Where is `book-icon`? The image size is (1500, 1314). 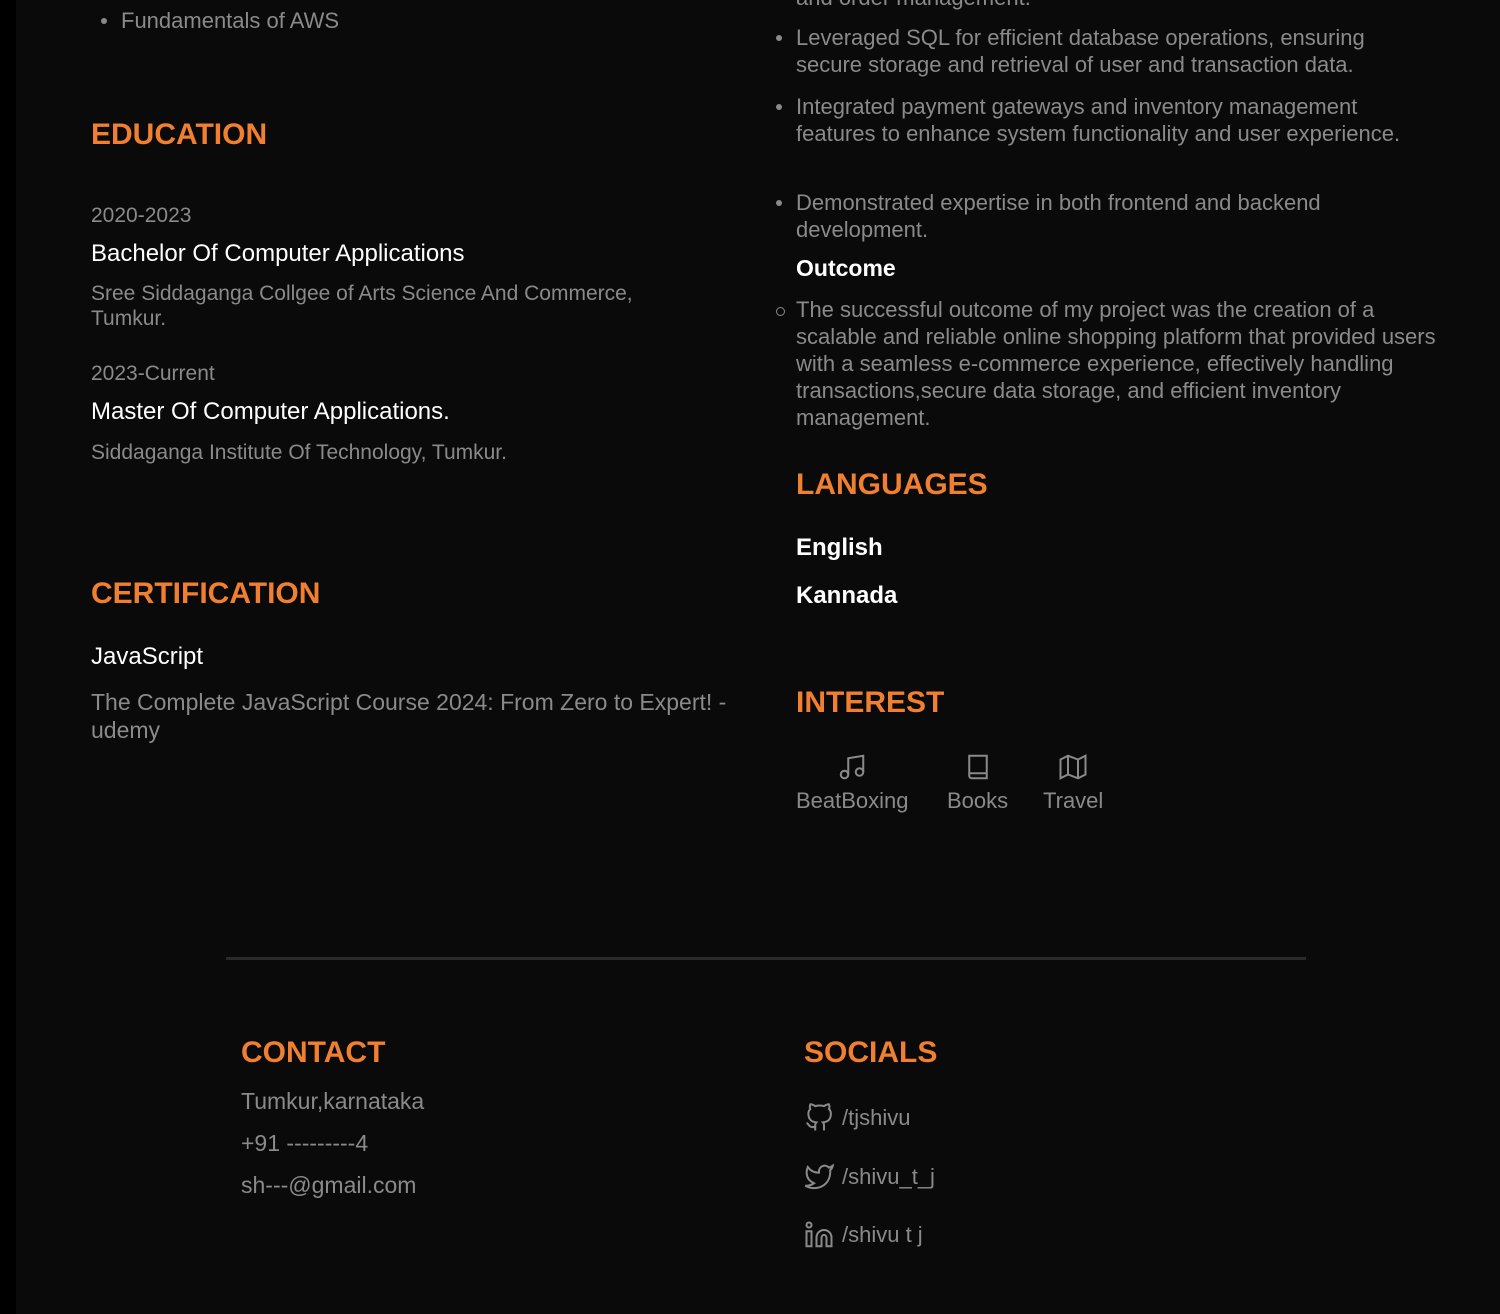
book-icon is located at coordinates (977, 767).